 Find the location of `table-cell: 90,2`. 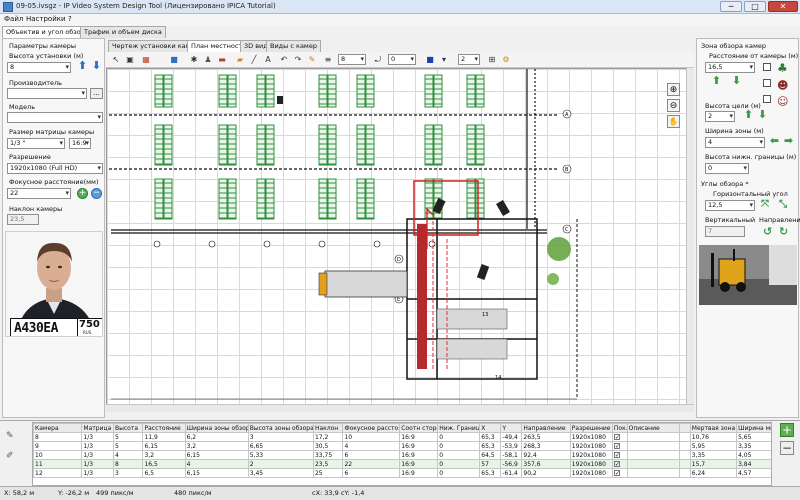

table-cell: 90,2 is located at coordinates (546, 473).